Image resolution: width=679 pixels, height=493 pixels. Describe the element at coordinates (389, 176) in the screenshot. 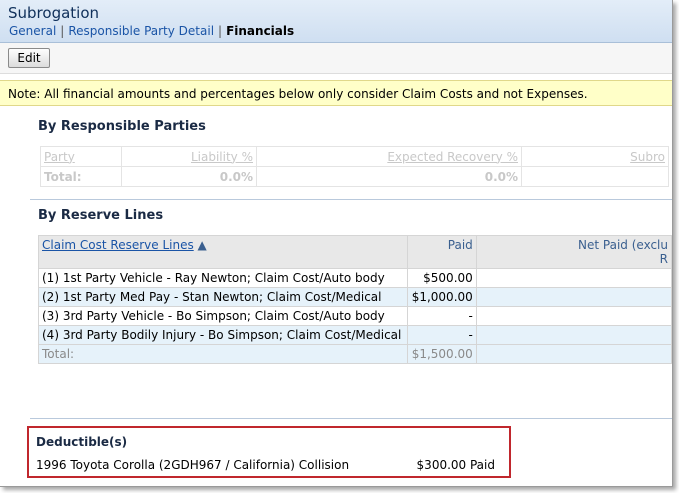

I see `total-recovery: 0.0%` at that location.